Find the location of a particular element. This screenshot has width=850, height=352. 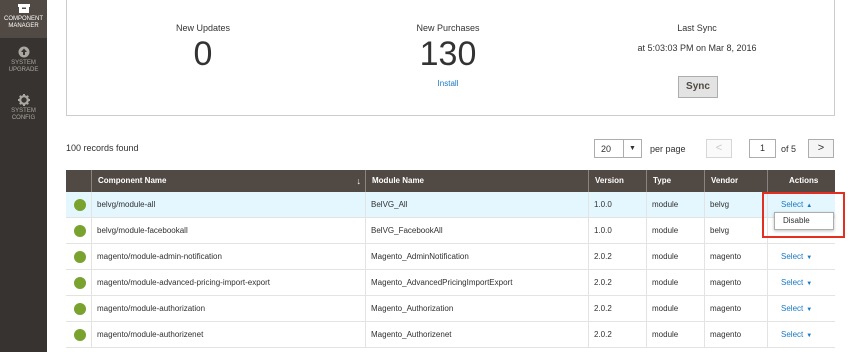

cell-module: BelVG_FacebookAll is located at coordinates (407, 230).